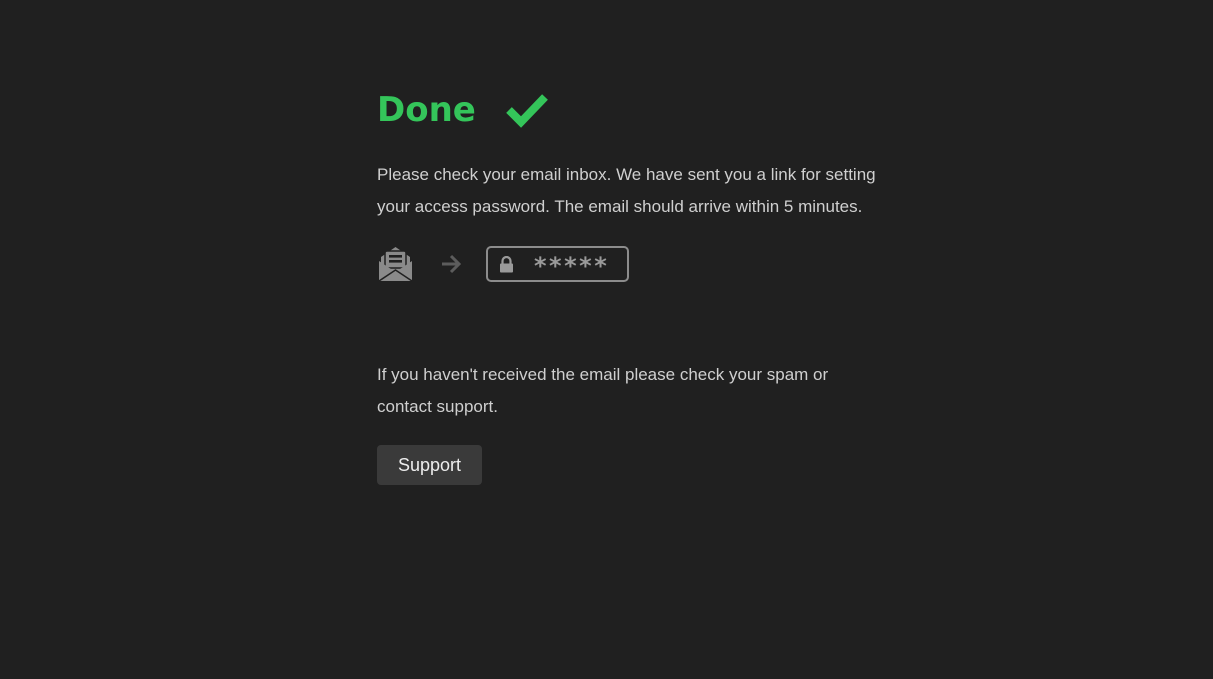 This screenshot has width=1213, height=679. Describe the element at coordinates (572, 266) in the screenshot. I see `password-mask: *****` at that location.